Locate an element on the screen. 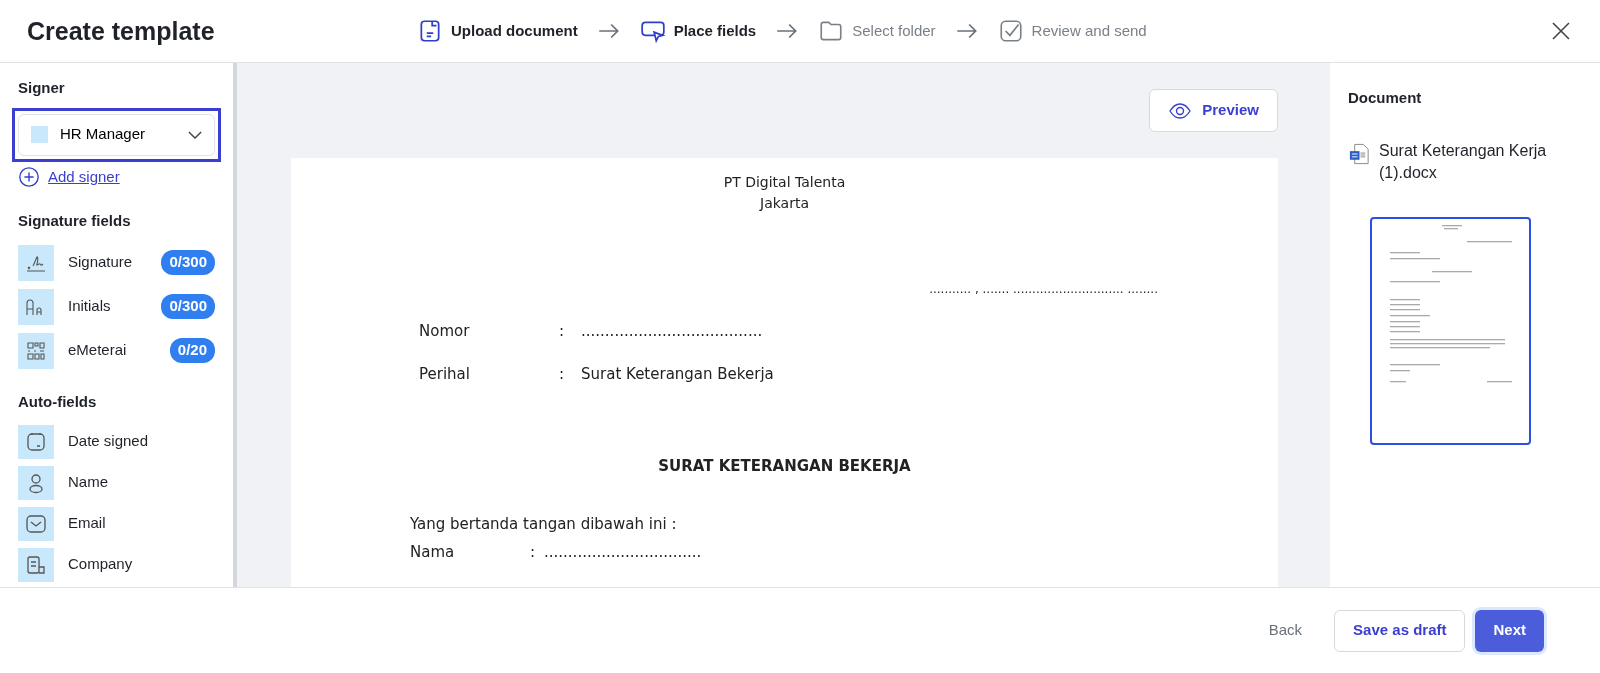  chevron-down-icon is located at coordinates (195, 134).